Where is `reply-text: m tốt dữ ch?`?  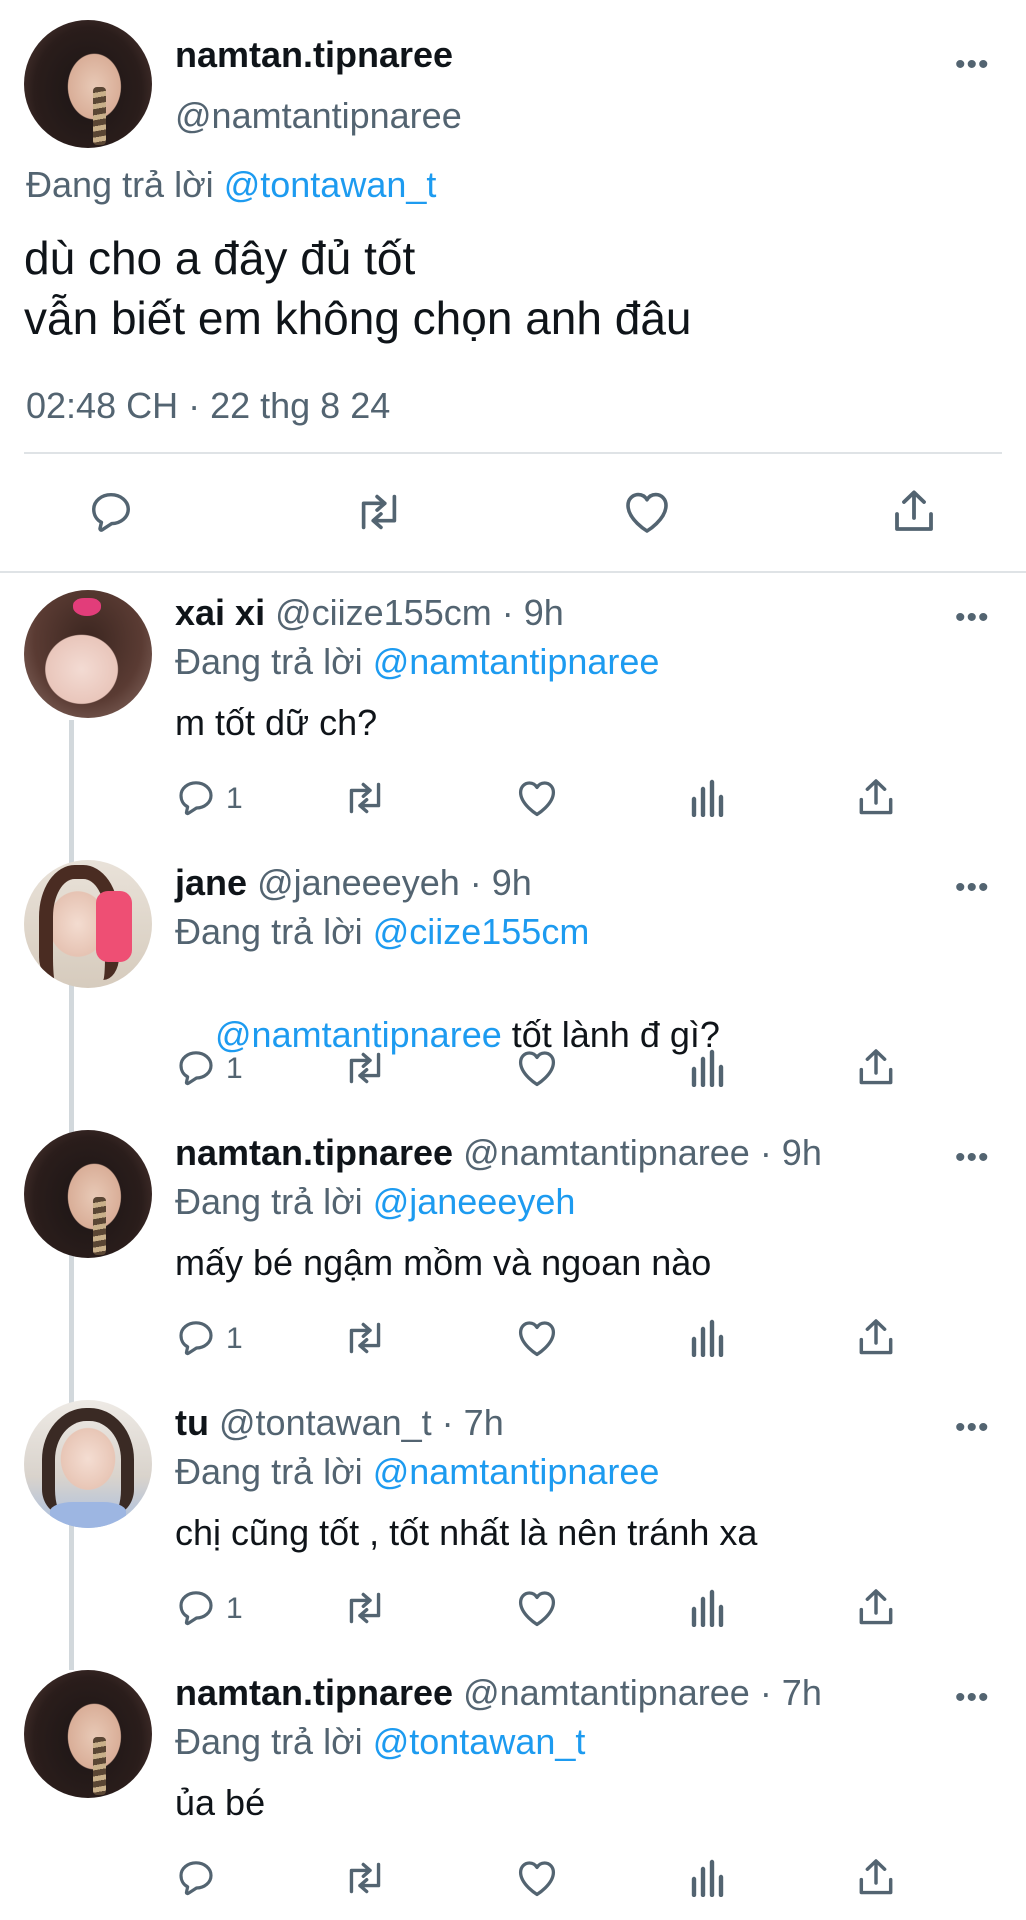
reply-text: m tốt dữ ch? is located at coordinates (276, 723).